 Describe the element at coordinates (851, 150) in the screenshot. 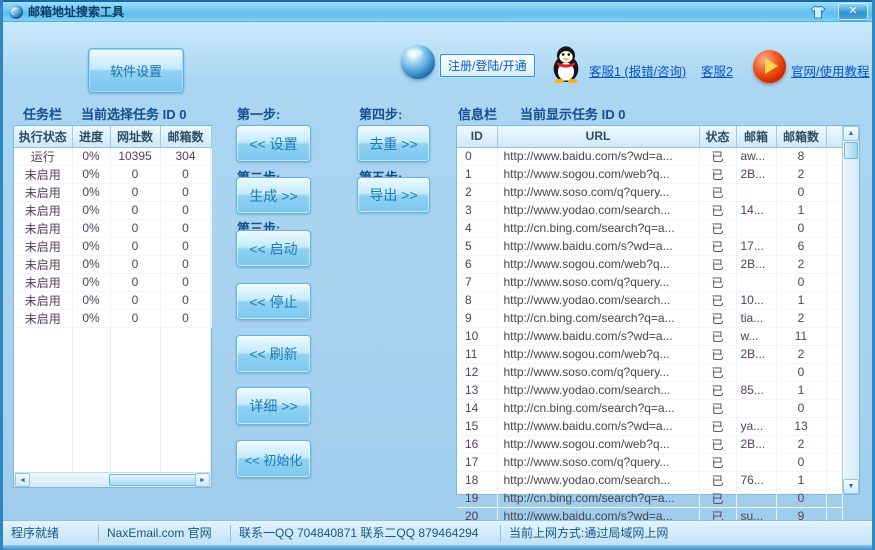

I see `vscrollbar-thumb` at that location.